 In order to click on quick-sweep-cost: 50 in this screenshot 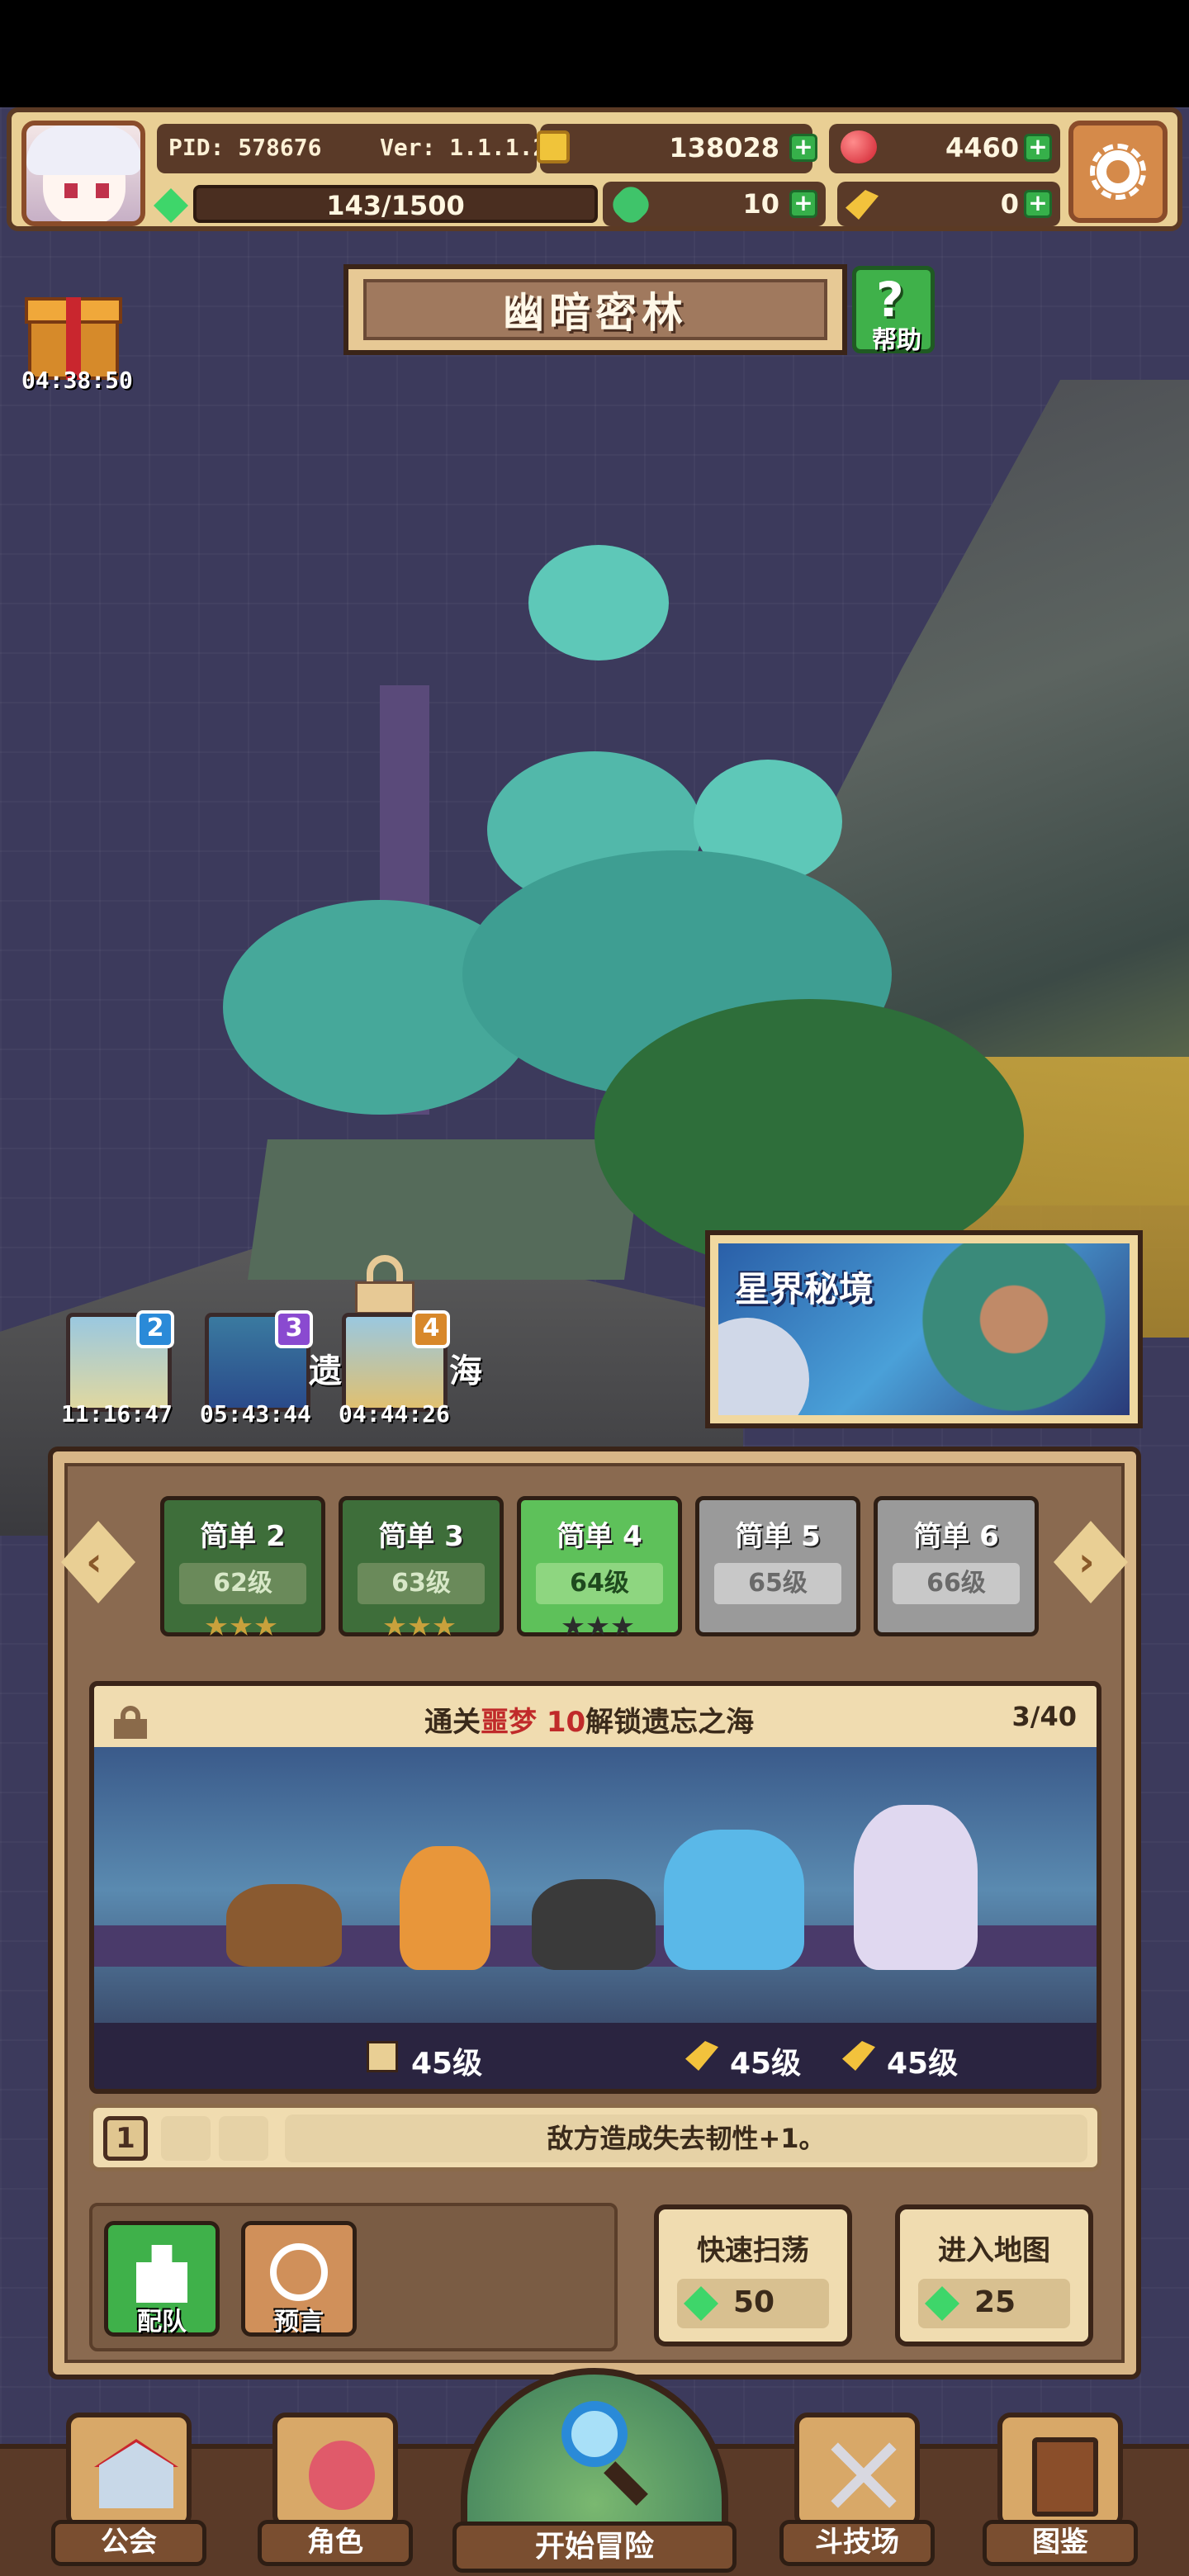, I will do `click(754, 2302)`.